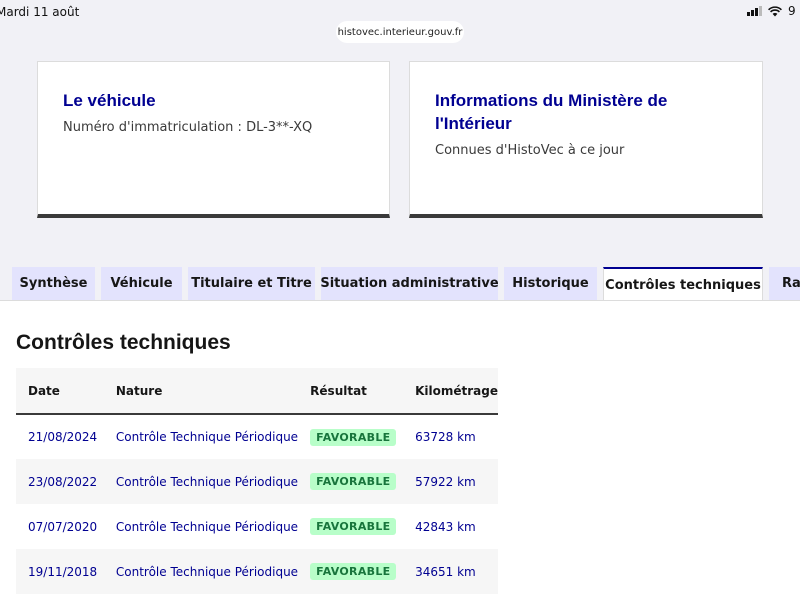 The height and width of the screenshot is (600, 800). Describe the element at coordinates (188, 127) in the screenshot. I see `vehicle-card-plate: Numéro d'immatriculation : DL-3**-XQ` at that location.